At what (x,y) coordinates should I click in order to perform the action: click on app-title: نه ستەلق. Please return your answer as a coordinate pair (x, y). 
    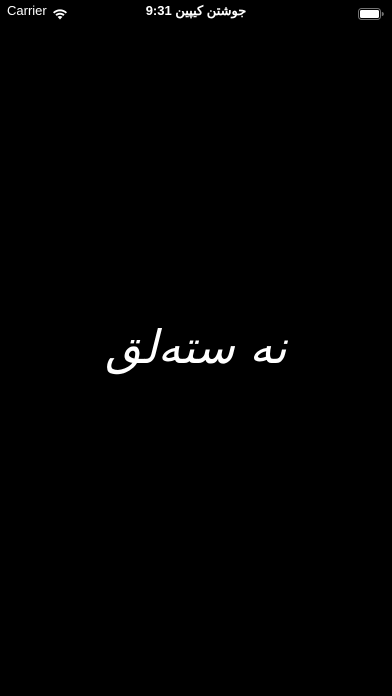
    Looking at the image, I should click on (196, 347).